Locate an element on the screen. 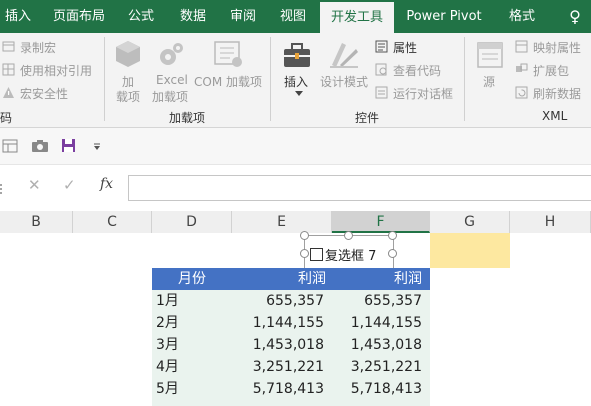 This screenshot has height=406, width=591. tab-power-pivot: Power Pivot is located at coordinates (444, 16).